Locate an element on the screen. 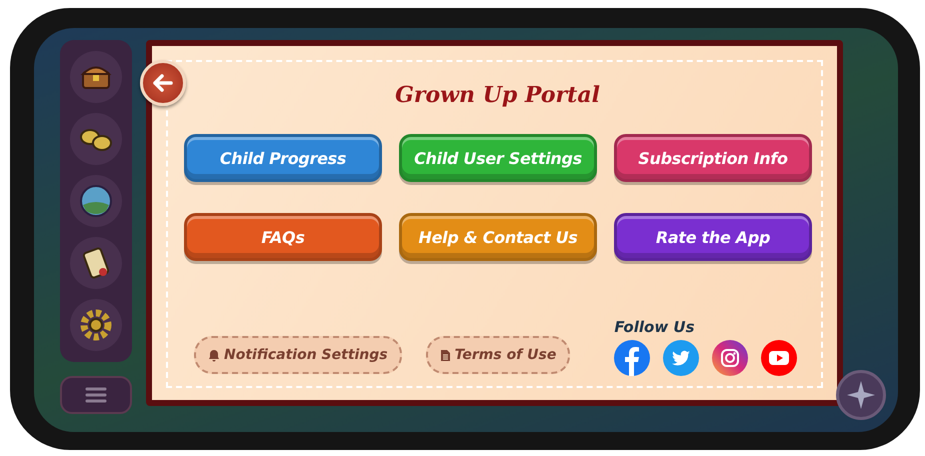  menu-option-button: Child Progress is located at coordinates (283, 158).